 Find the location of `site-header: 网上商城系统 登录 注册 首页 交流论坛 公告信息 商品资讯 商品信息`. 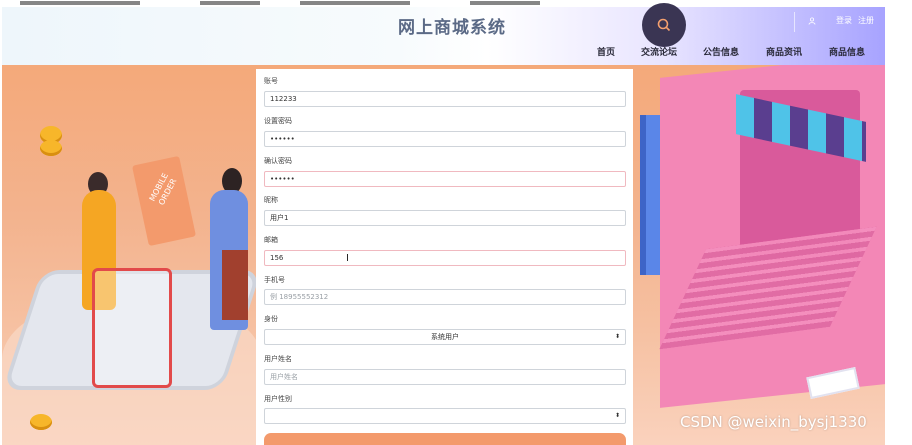

site-header: 网上商城系统 登录 注册 首页 交流论坛 公告信息 商品资讯 商品信息 is located at coordinates (443, 34).